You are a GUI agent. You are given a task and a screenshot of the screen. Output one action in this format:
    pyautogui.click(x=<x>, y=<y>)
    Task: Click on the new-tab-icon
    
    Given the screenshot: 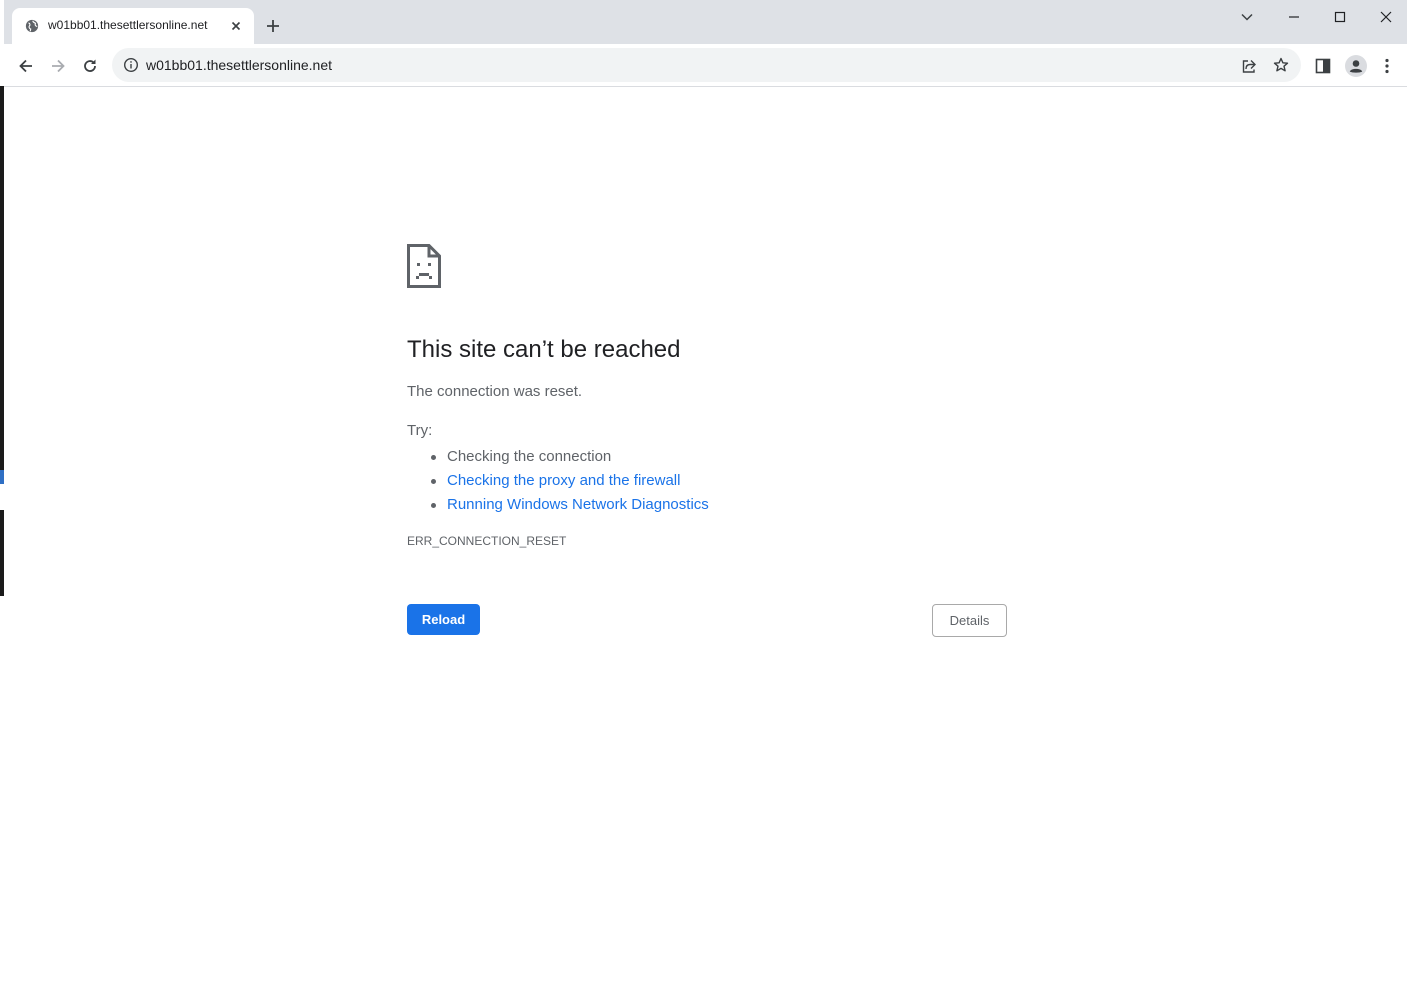 What is the action you would take?
    pyautogui.click(x=273, y=26)
    